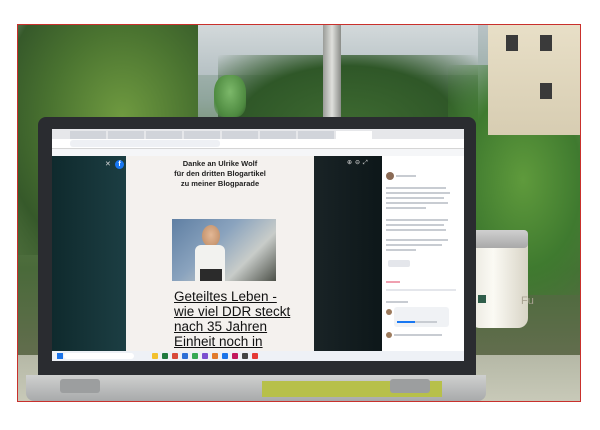 The image size is (600, 430). I want to click on laptop-hinge-right, so click(410, 386).